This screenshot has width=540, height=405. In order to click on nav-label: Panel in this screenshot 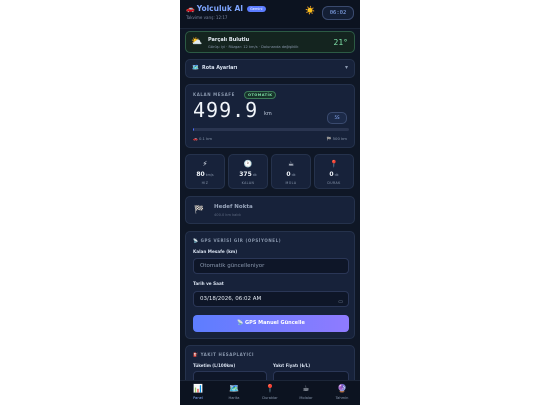, I will do `click(198, 398)`.